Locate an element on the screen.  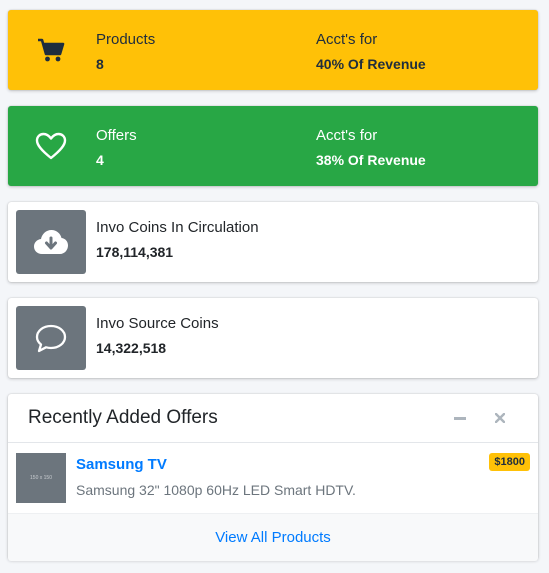
close-icon is located at coordinates (500, 418).